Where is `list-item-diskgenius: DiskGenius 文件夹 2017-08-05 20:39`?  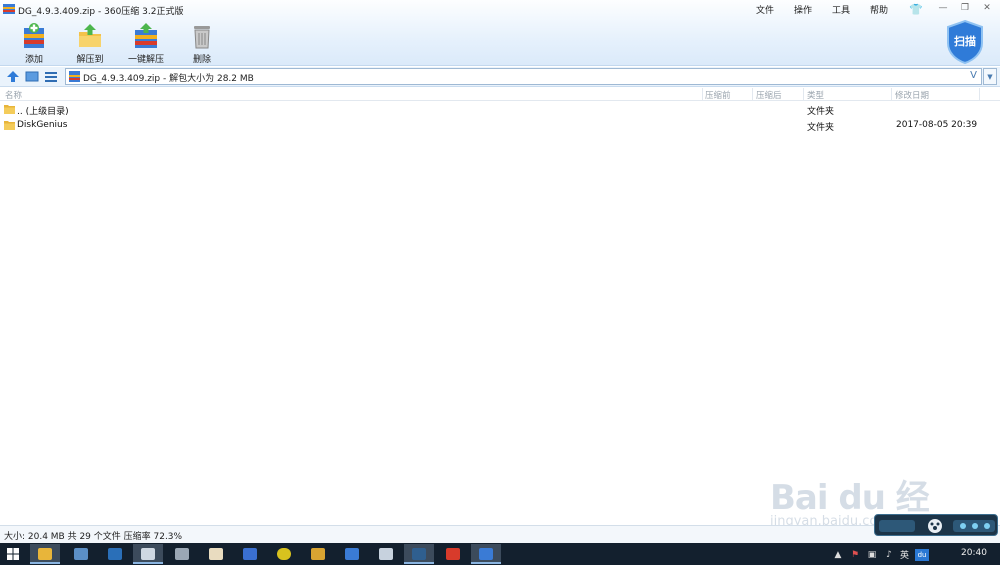 list-item-diskgenius: DiskGenius 文件夹 2017-08-05 20:39 is located at coordinates (500, 126).